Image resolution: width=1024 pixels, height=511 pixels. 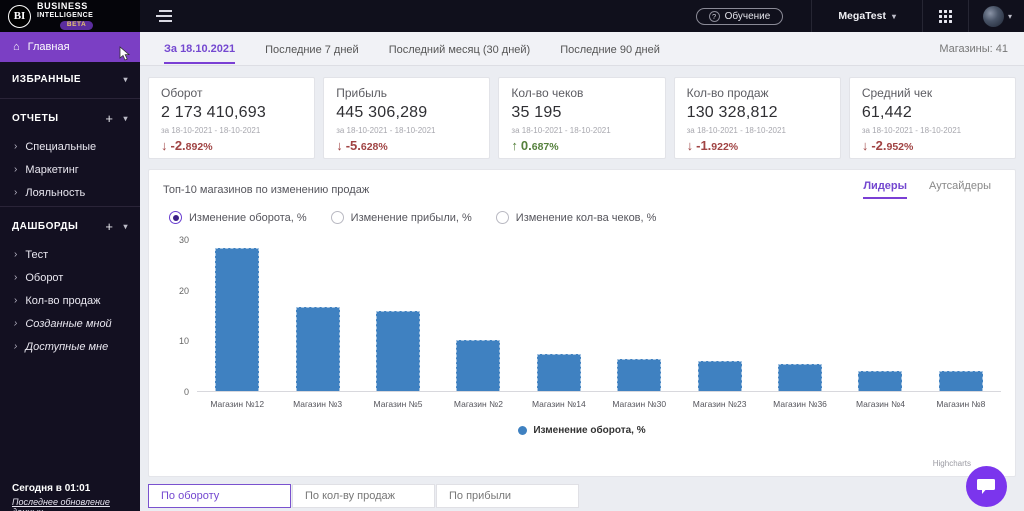 I want to click on sidebar-item-home: ⌂ Главная, so click(x=70, y=47).